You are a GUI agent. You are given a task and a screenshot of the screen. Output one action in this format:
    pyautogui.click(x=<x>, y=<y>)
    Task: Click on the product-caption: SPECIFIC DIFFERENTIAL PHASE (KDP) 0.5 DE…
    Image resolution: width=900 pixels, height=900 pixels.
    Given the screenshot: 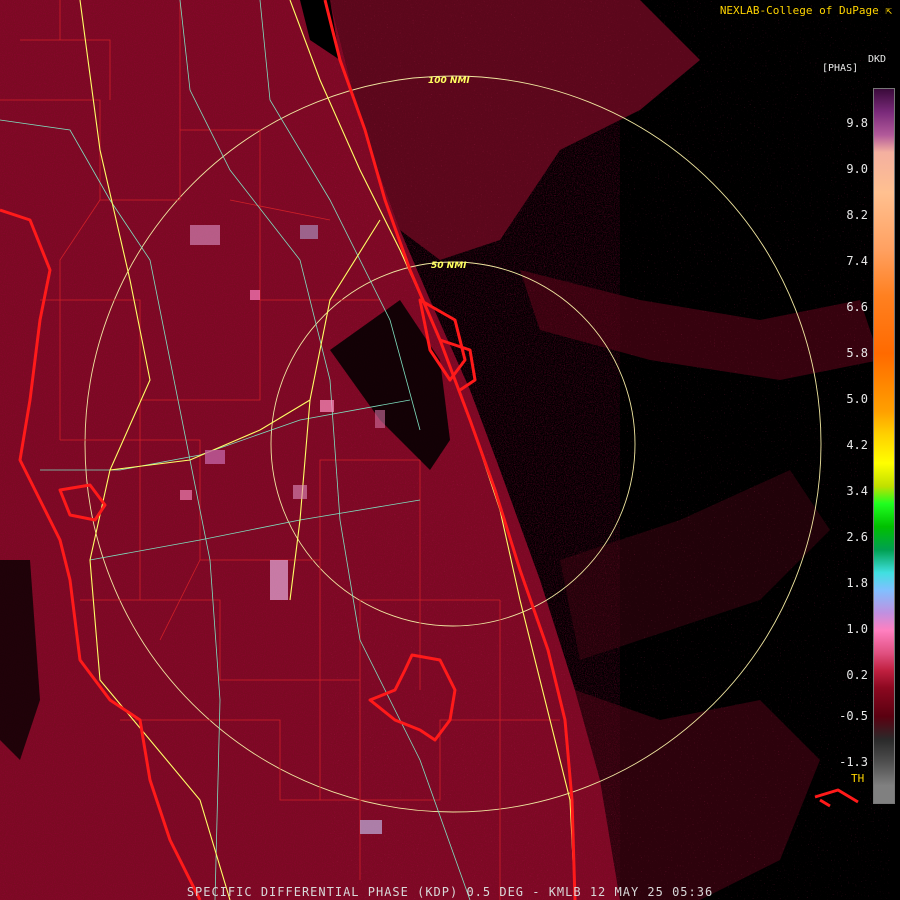 What is the action you would take?
    pyautogui.click(x=450, y=892)
    